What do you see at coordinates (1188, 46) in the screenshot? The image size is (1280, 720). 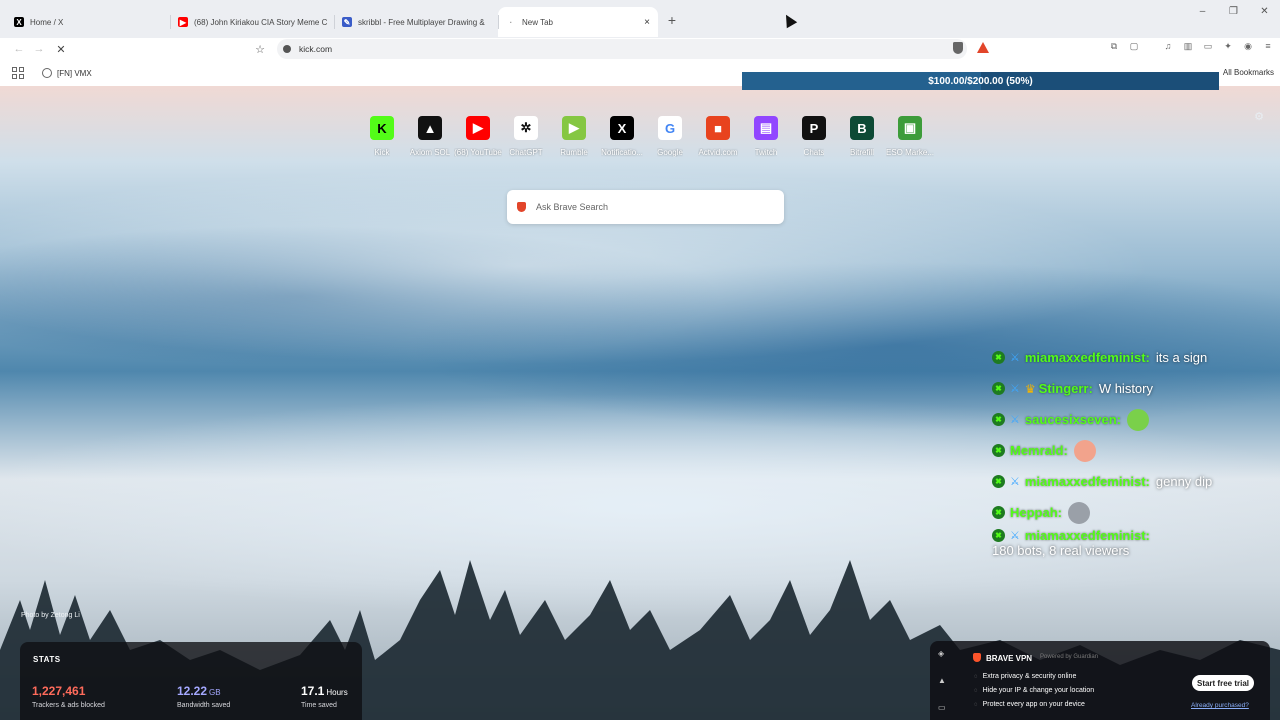 I see `sidebar-icon: ▥` at bounding box center [1188, 46].